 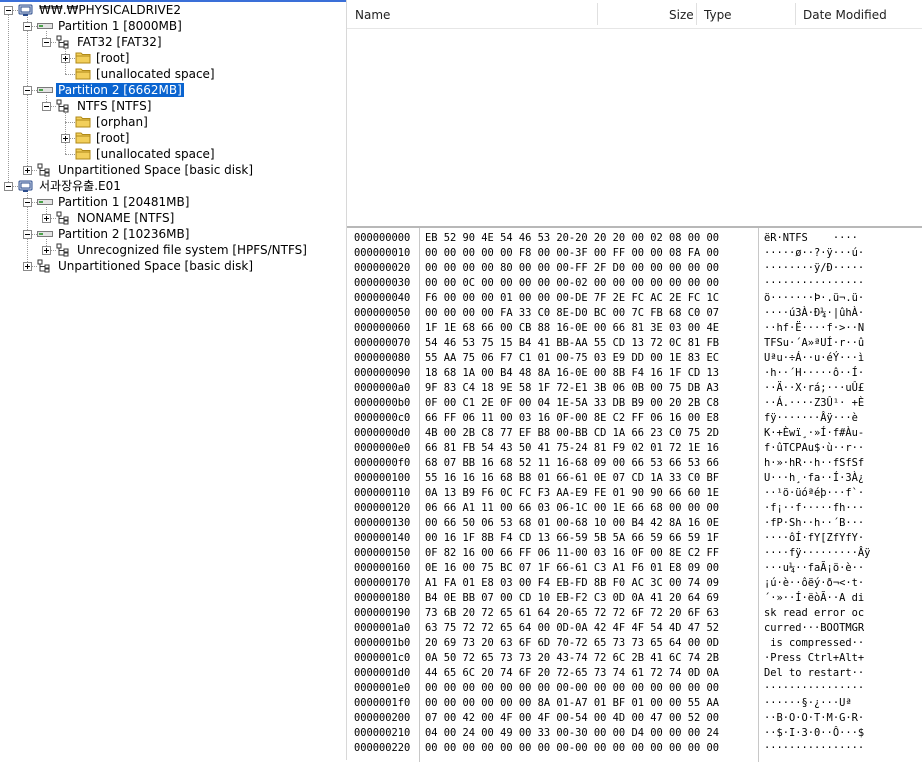 What do you see at coordinates (681, 14) in the screenshot?
I see `column-header-size: Size` at bounding box center [681, 14].